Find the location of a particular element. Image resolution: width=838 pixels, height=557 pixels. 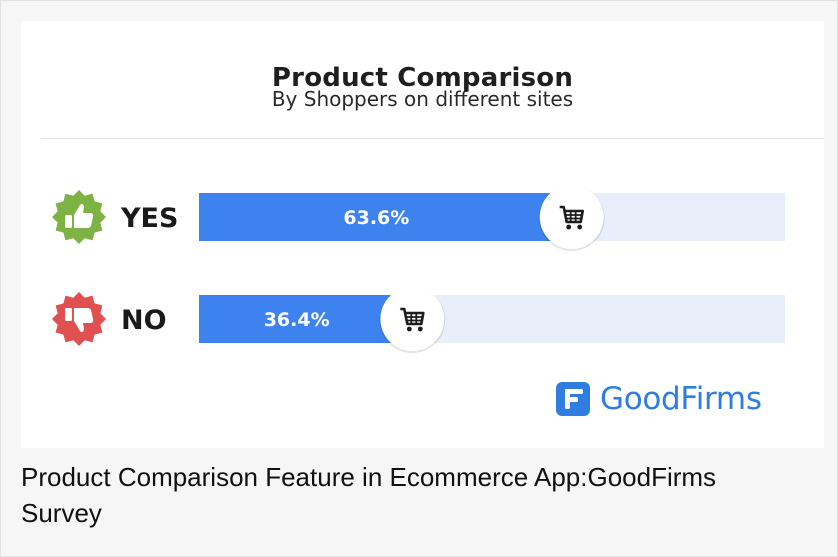

thumbs-up-icon is located at coordinates (79, 217).